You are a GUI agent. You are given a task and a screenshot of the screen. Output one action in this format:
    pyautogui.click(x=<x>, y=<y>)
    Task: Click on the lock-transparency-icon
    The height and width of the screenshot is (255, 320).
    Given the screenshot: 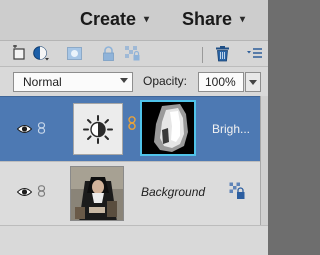 What is the action you would take?
    pyautogui.click(x=132, y=53)
    